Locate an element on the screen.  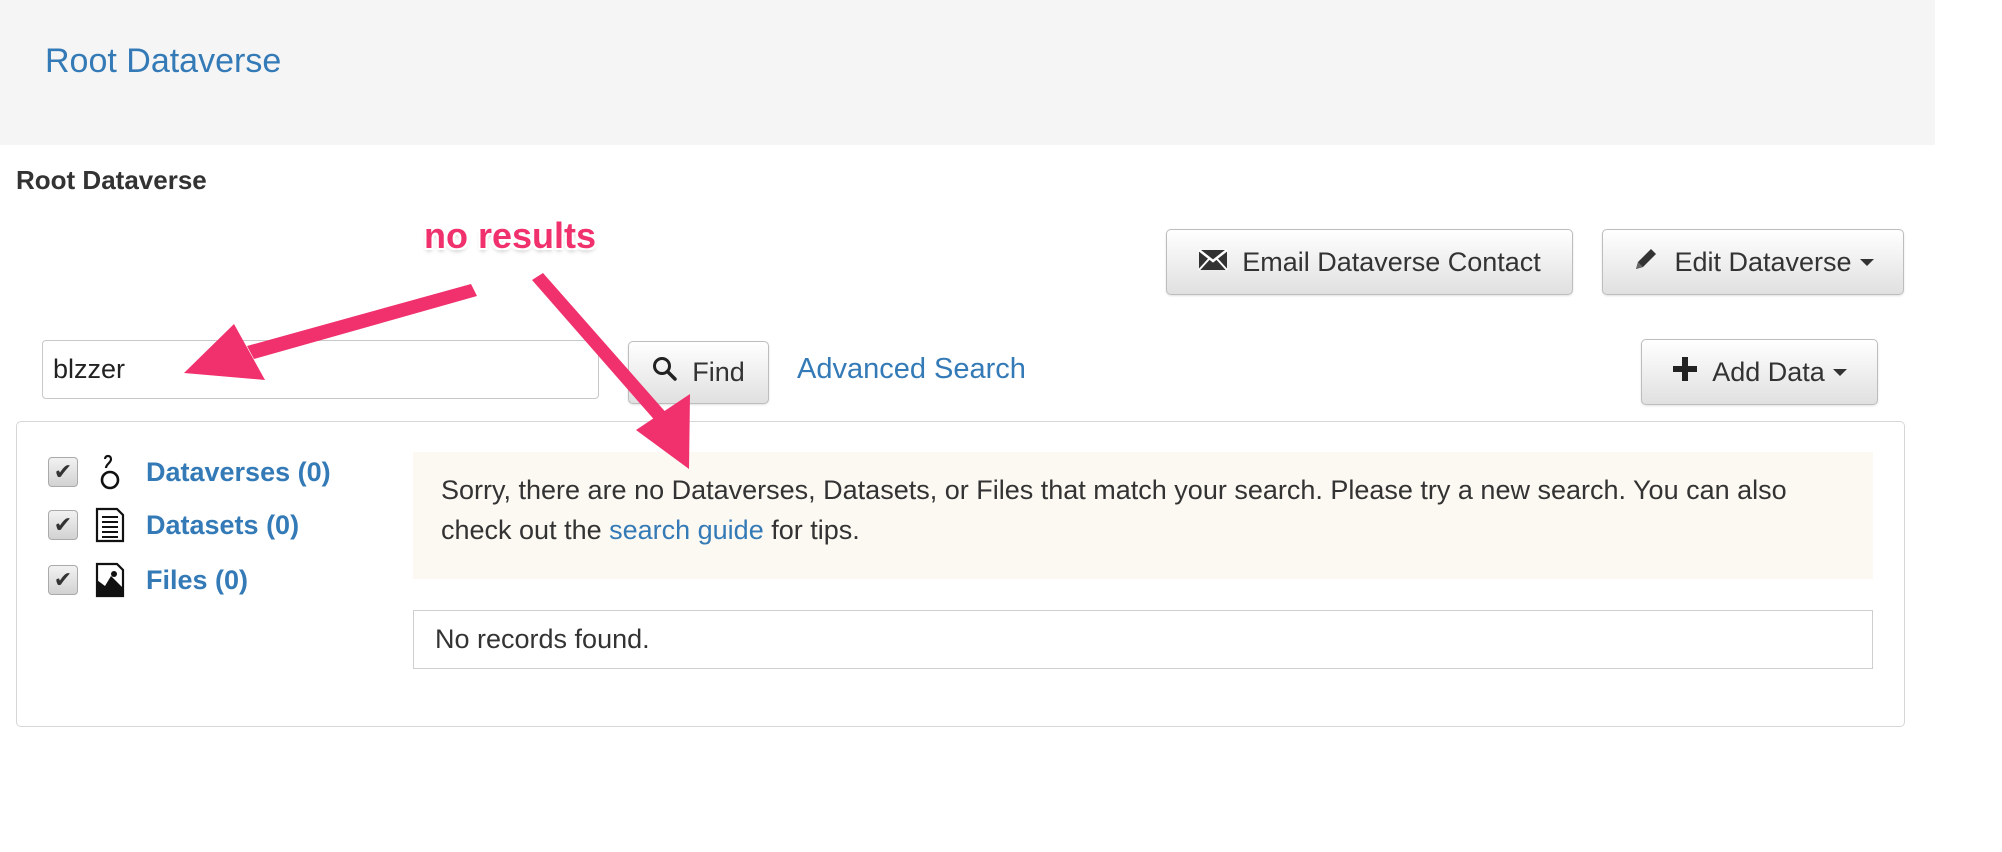
brand-link: Root Dataverse is located at coordinates (163, 61).